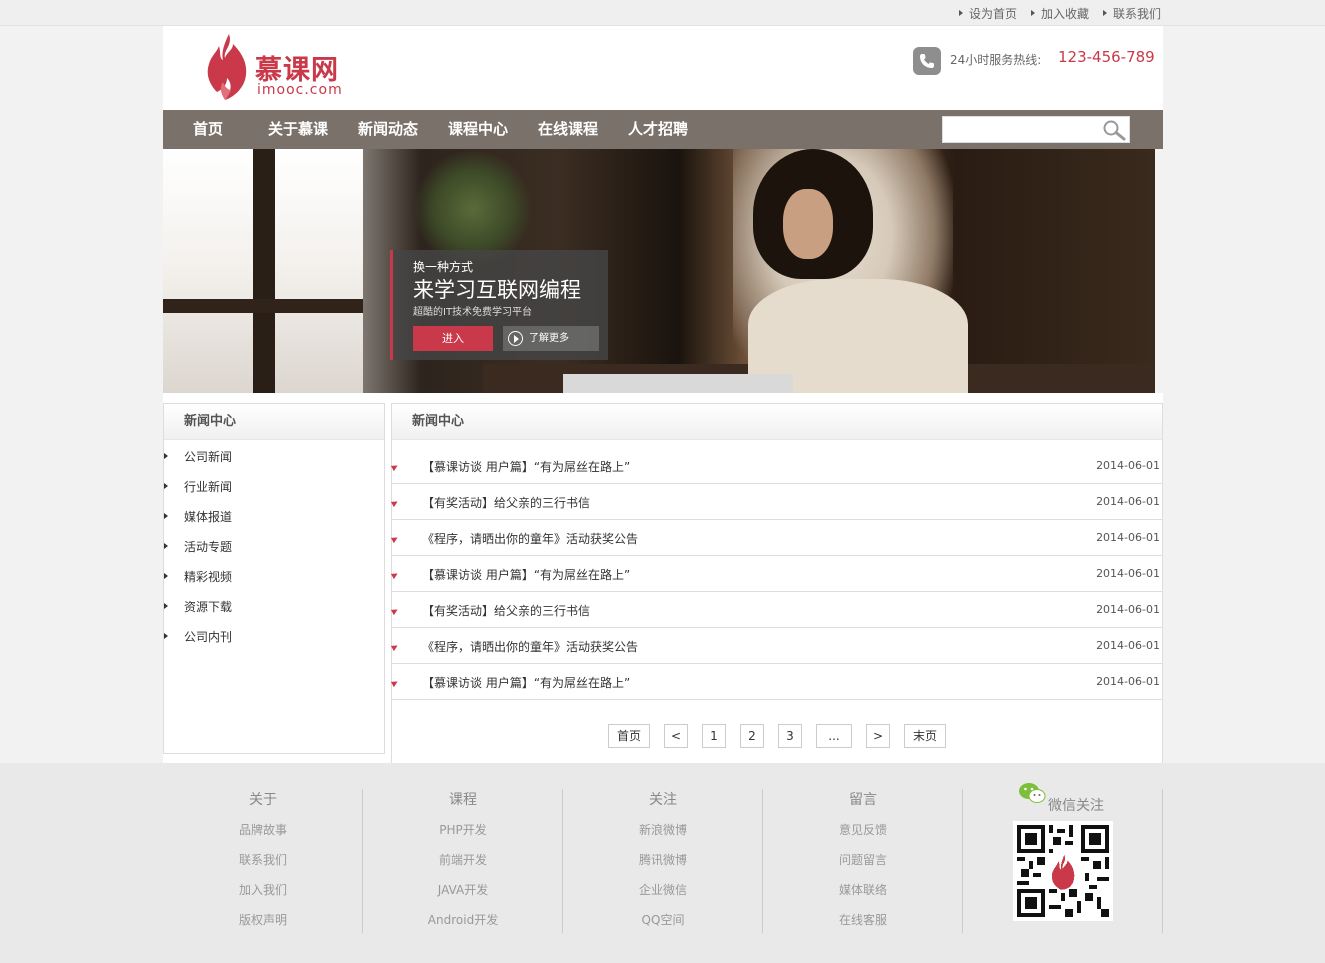  I want to click on nav-item-news: 新闻动态, so click(388, 129).